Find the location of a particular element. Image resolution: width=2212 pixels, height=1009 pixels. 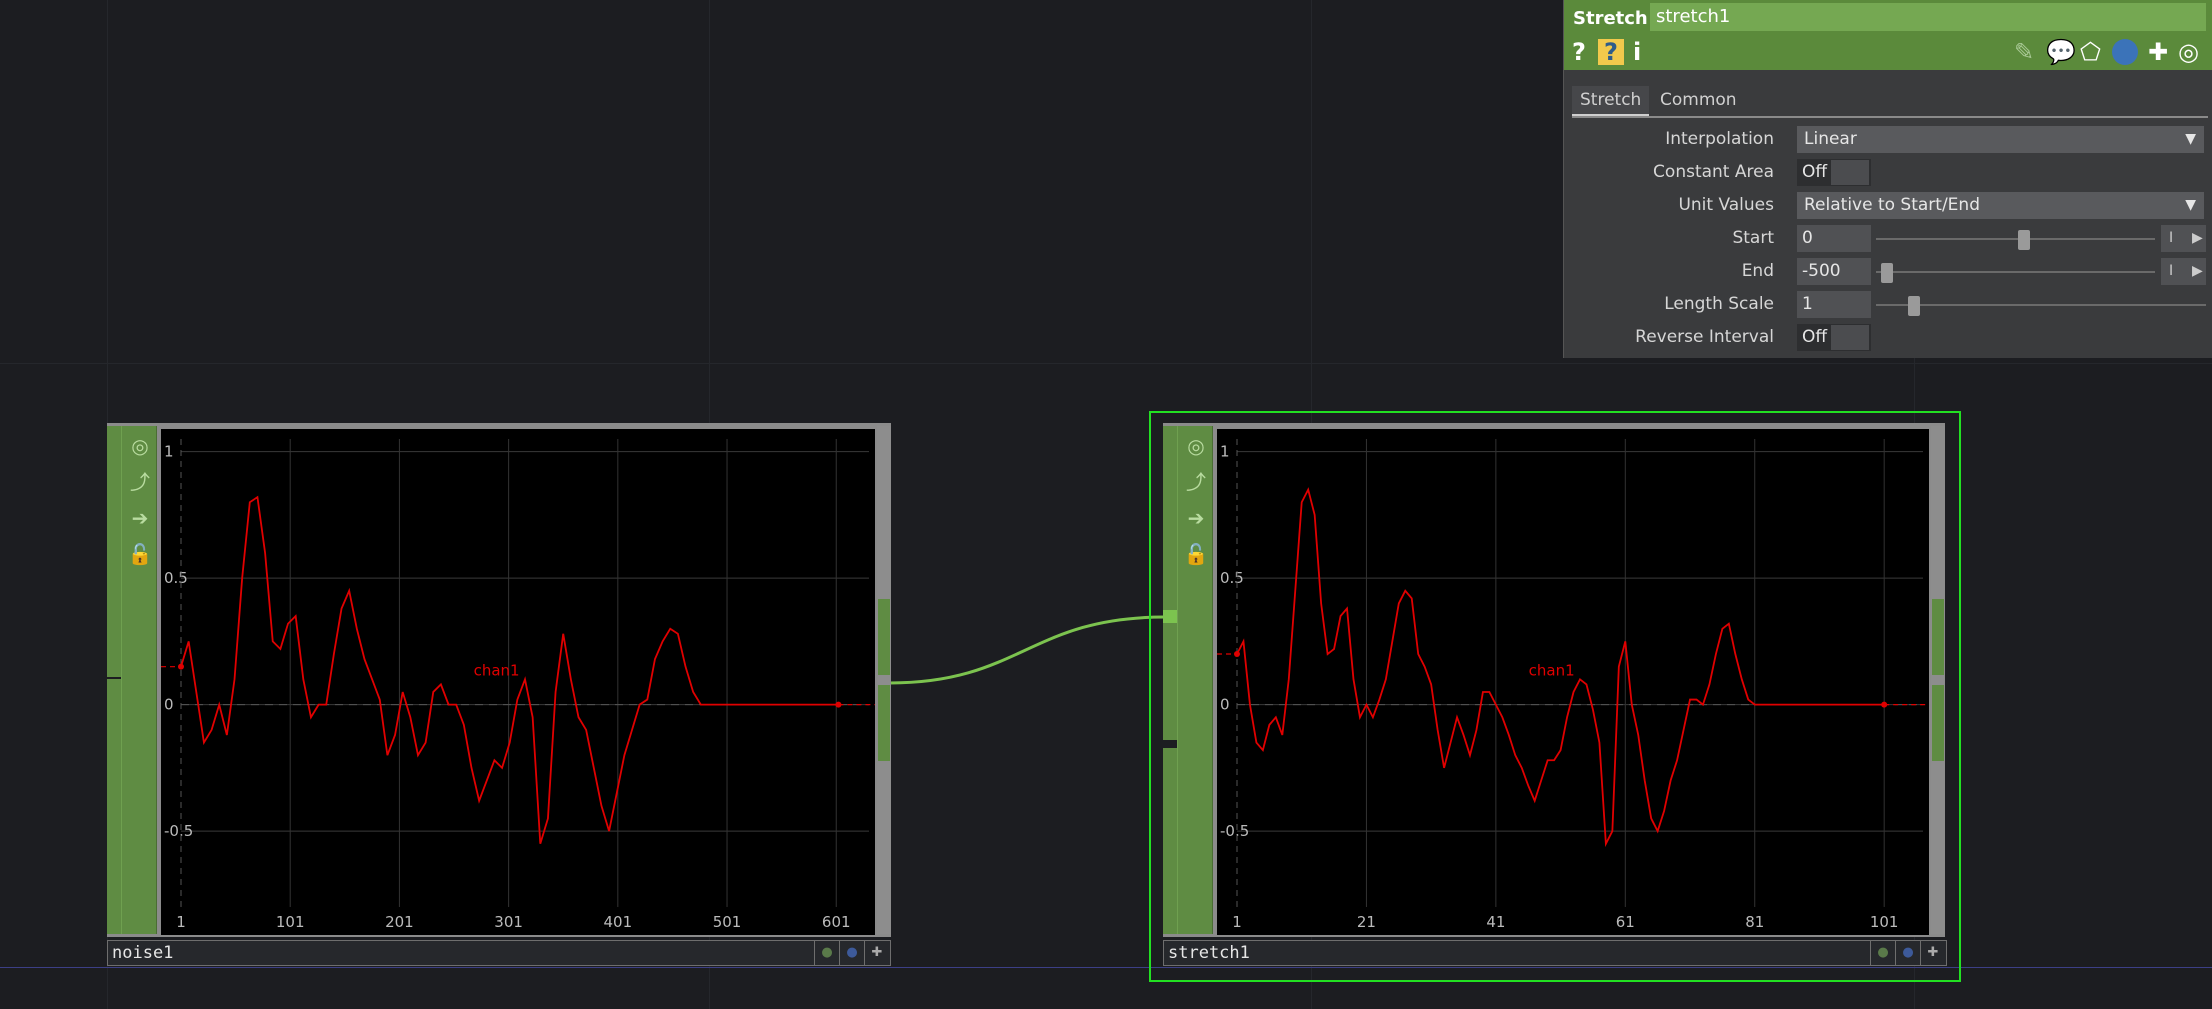

target-icon: ◎ is located at coordinates (2188, 52).